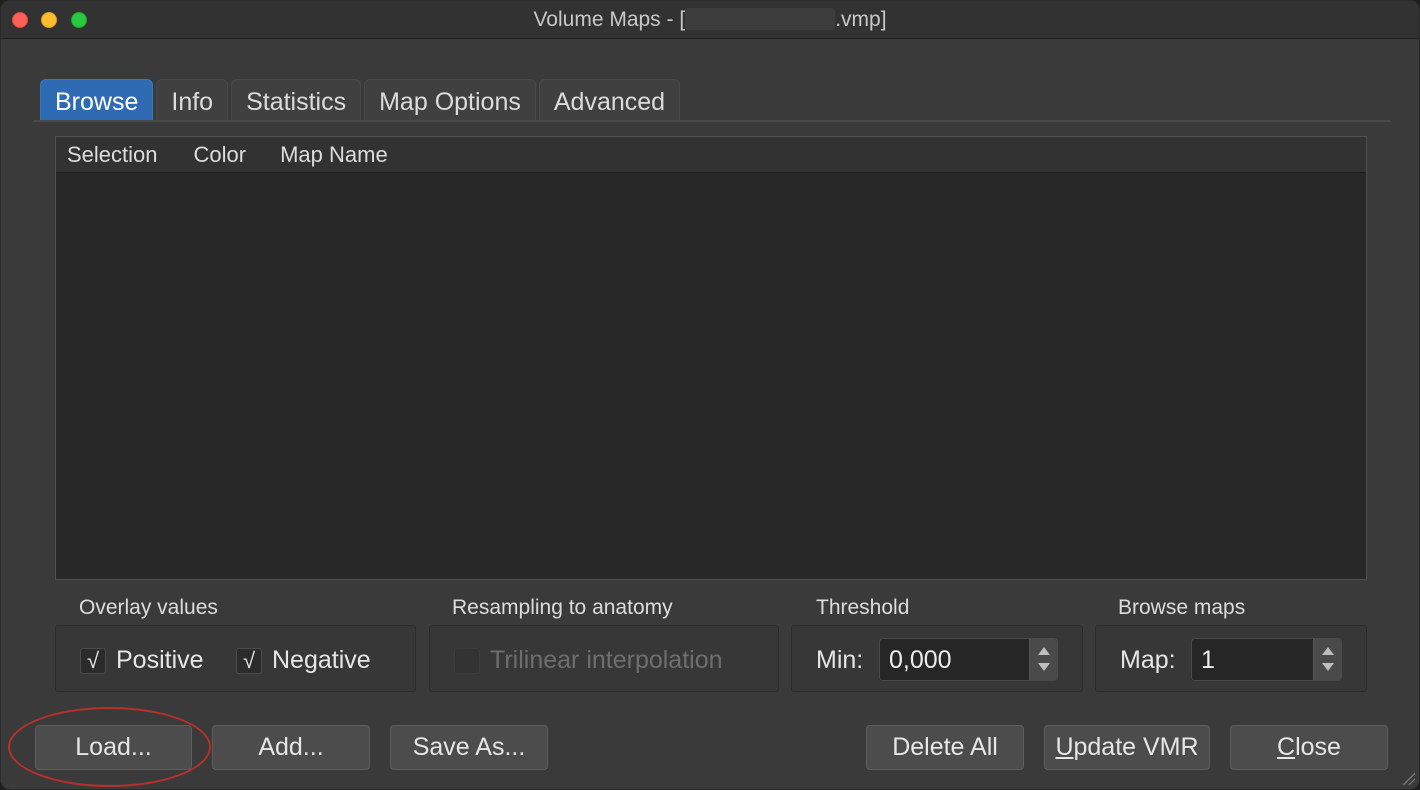 This screenshot has width=1420, height=790. What do you see at coordinates (1266, 659) in the screenshot?
I see `map-spinbox: 1` at bounding box center [1266, 659].